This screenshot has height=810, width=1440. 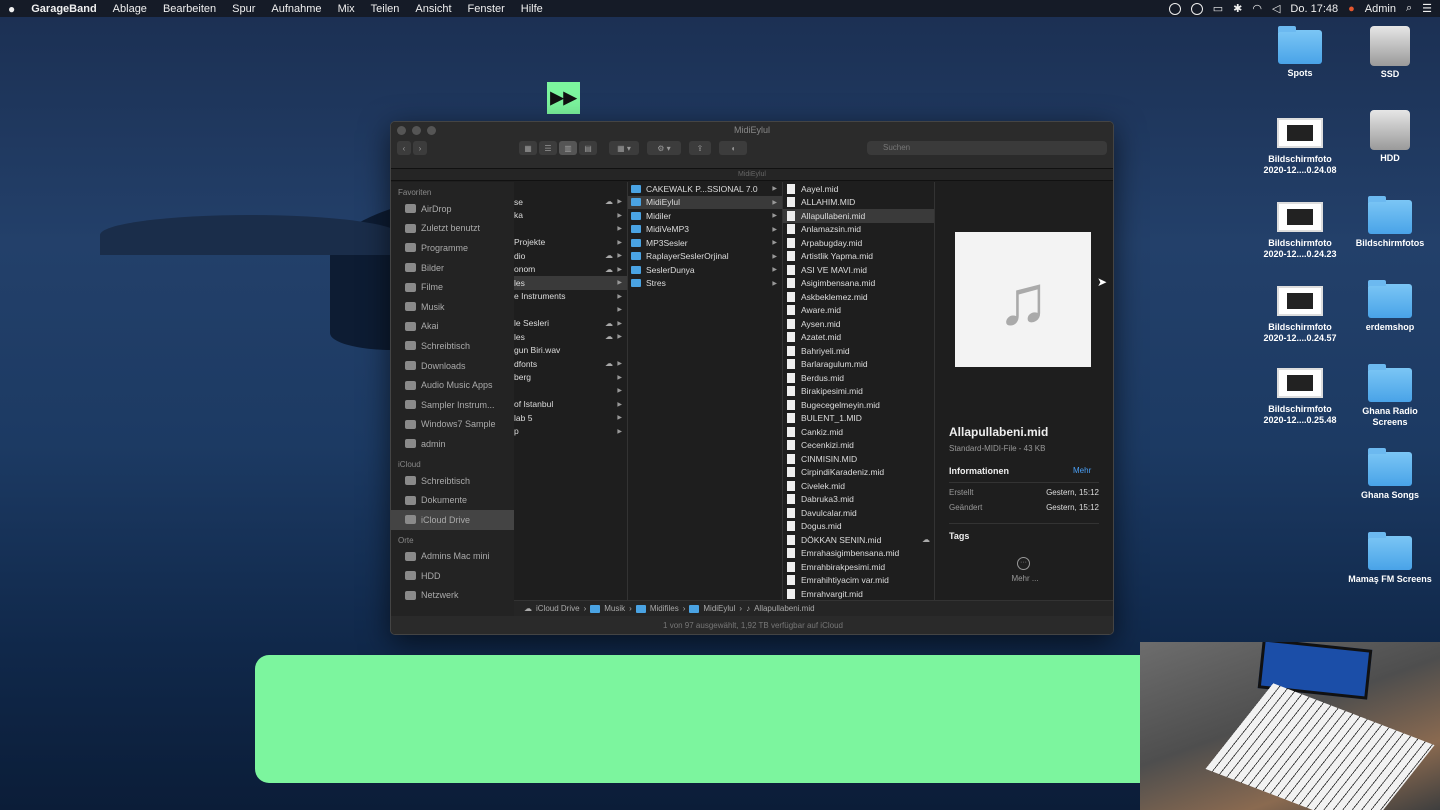 What do you see at coordinates (1314, 9) in the screenshot?
I see `menu-clock: Do. 17:48` at bounding box center [1314, 9].